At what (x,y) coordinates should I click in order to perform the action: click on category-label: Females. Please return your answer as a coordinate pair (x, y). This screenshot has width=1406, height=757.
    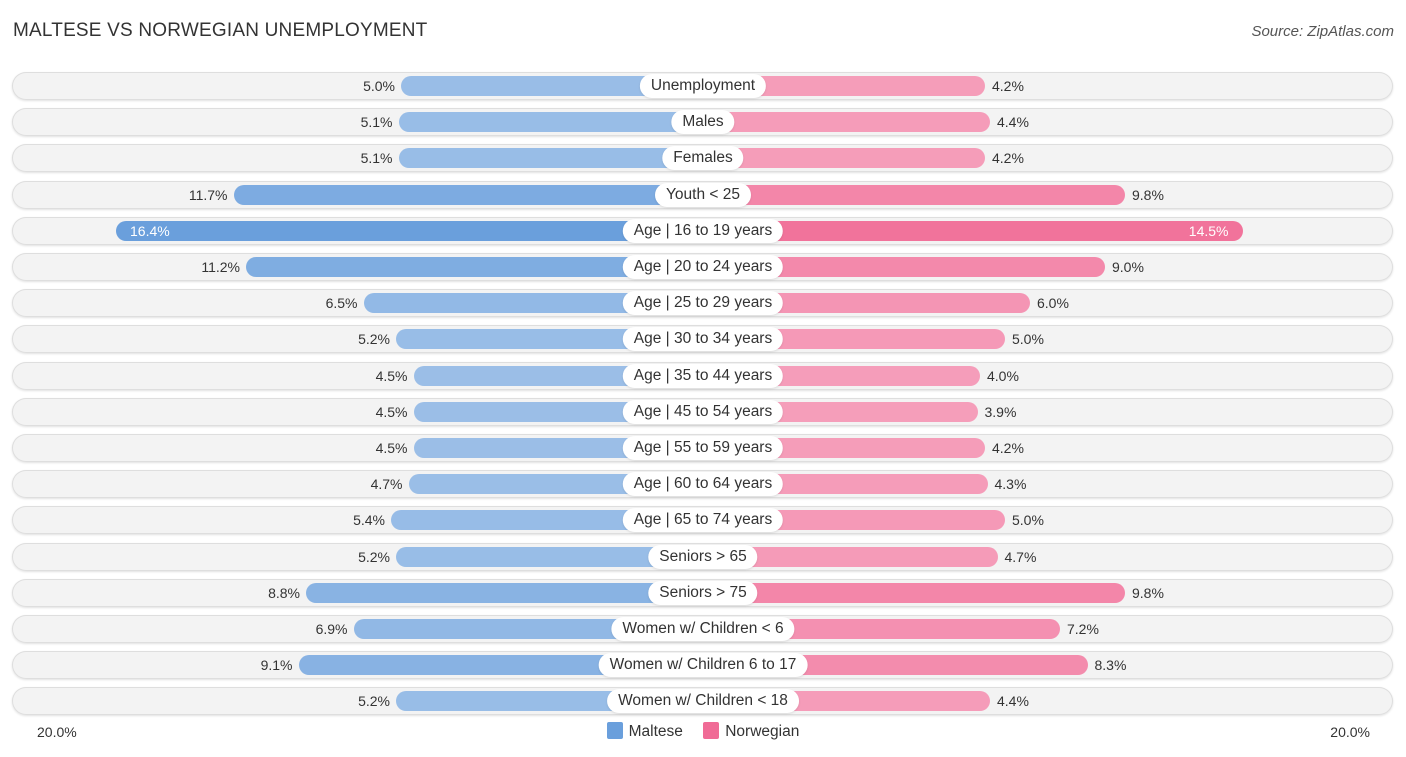
    Looking at the image, I should click on (703, 158).